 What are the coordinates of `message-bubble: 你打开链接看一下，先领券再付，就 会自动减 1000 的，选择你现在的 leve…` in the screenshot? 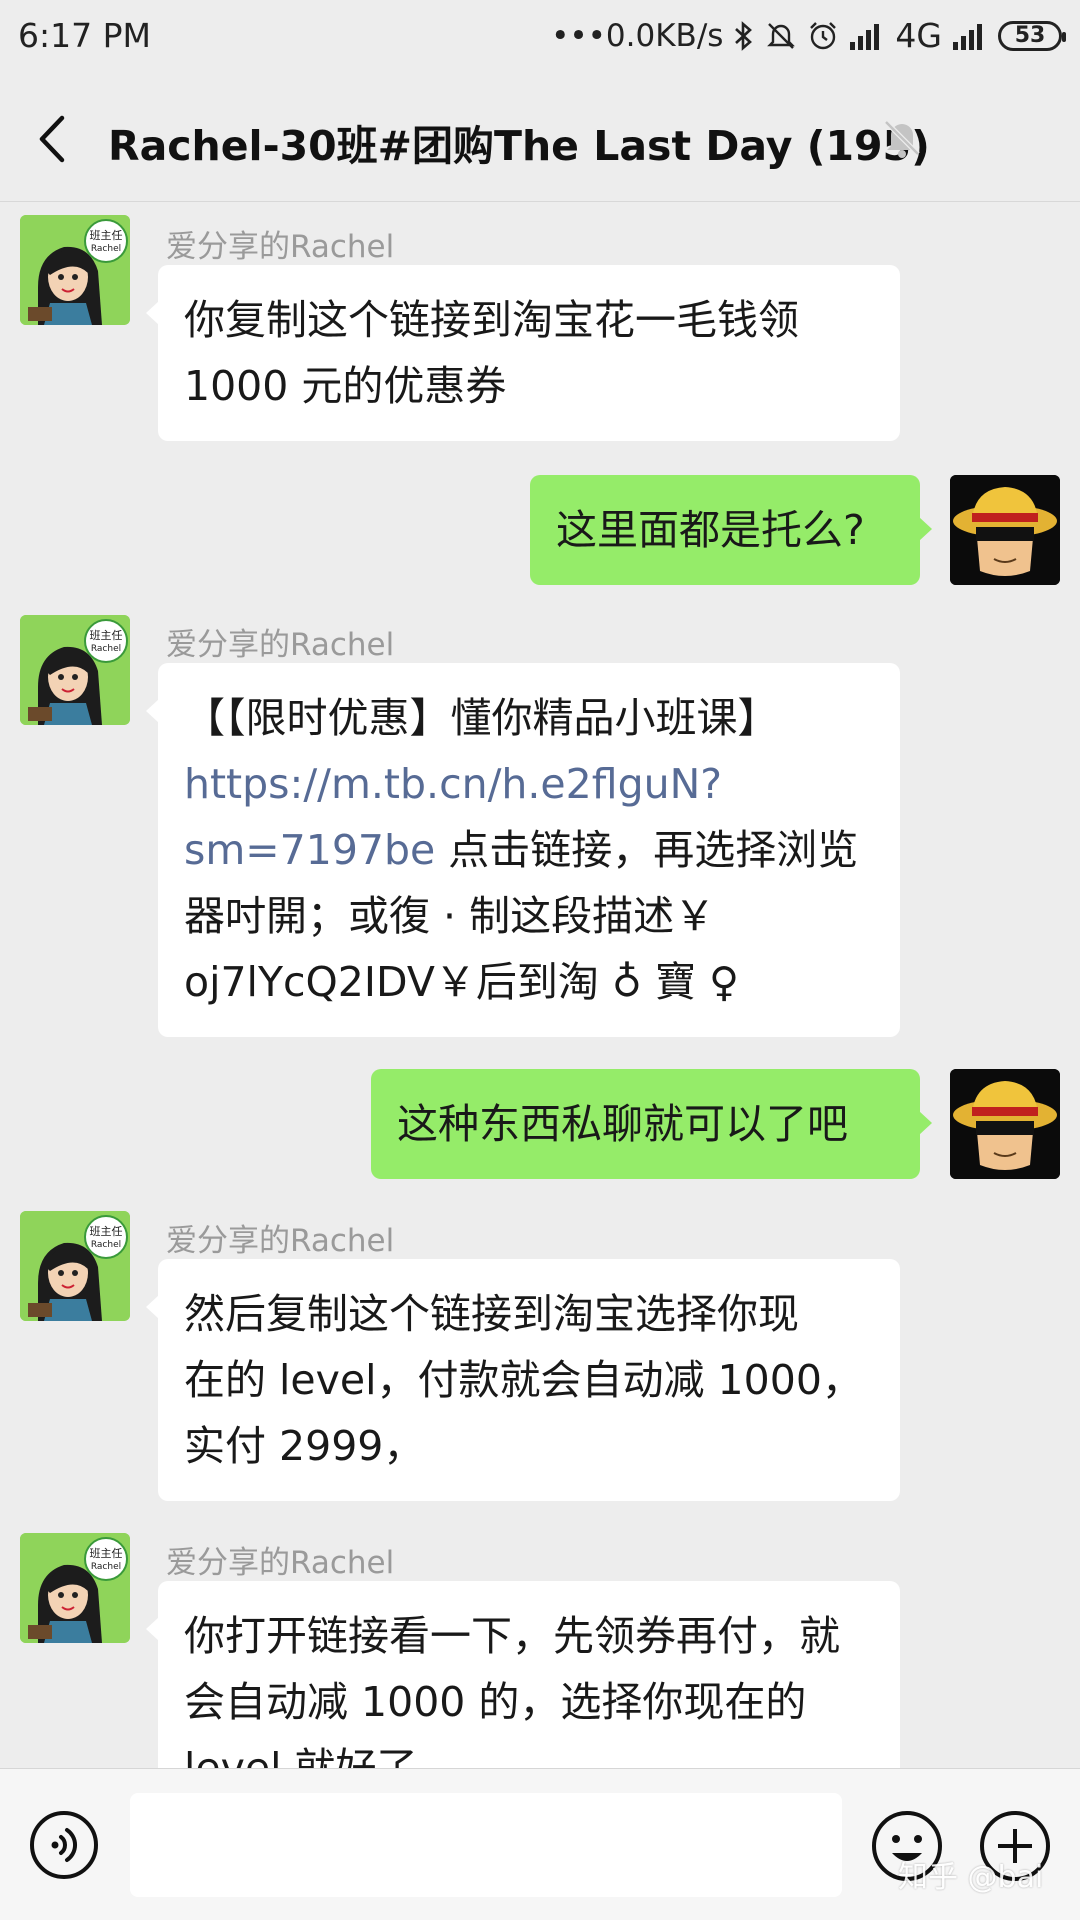 It's located at (523, 1674).